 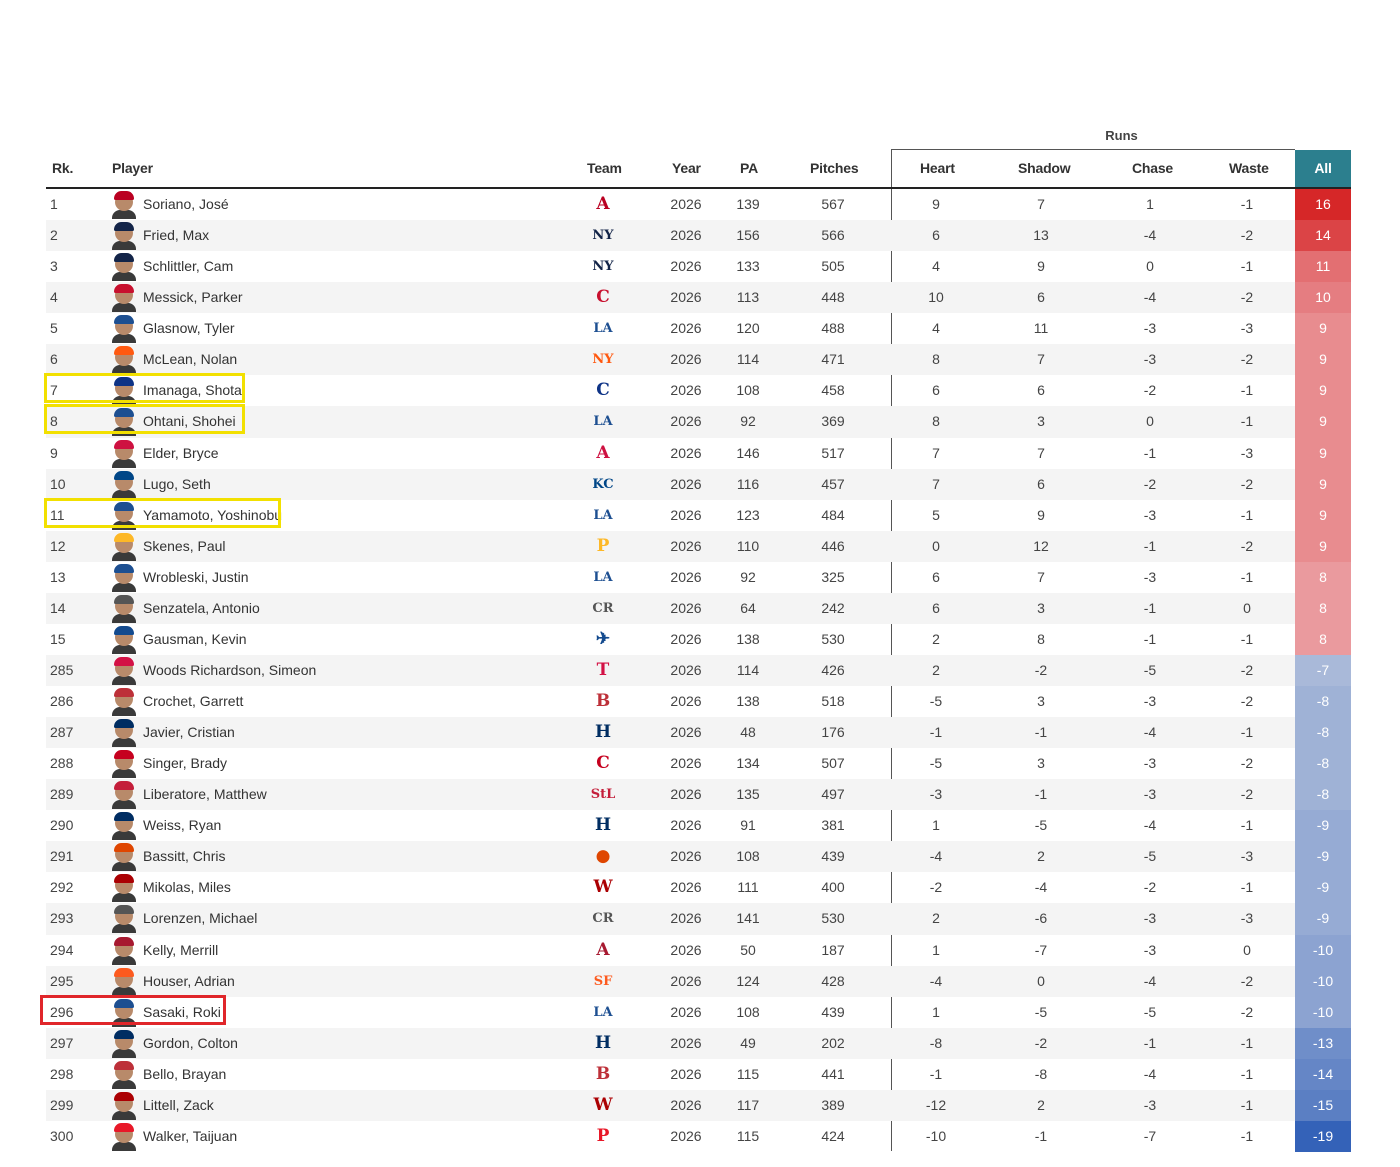 I want to click on chase-runs-cell: 0, so click(x=1150, y=421).